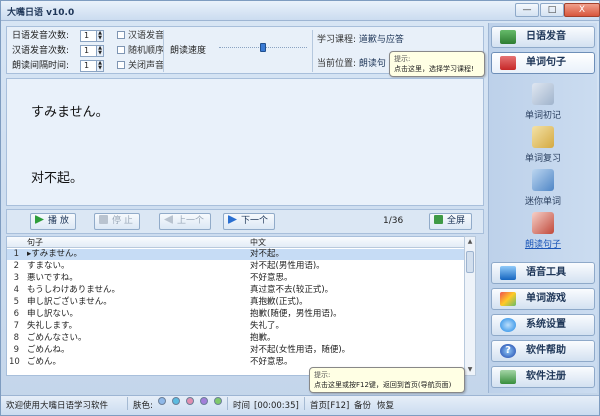 This screenshot has width=600, height=416. Describe the element at coordinates (241, 254) in the screenshot. I see `table-row: 1 ▸すみません。 对不起。` at that location.